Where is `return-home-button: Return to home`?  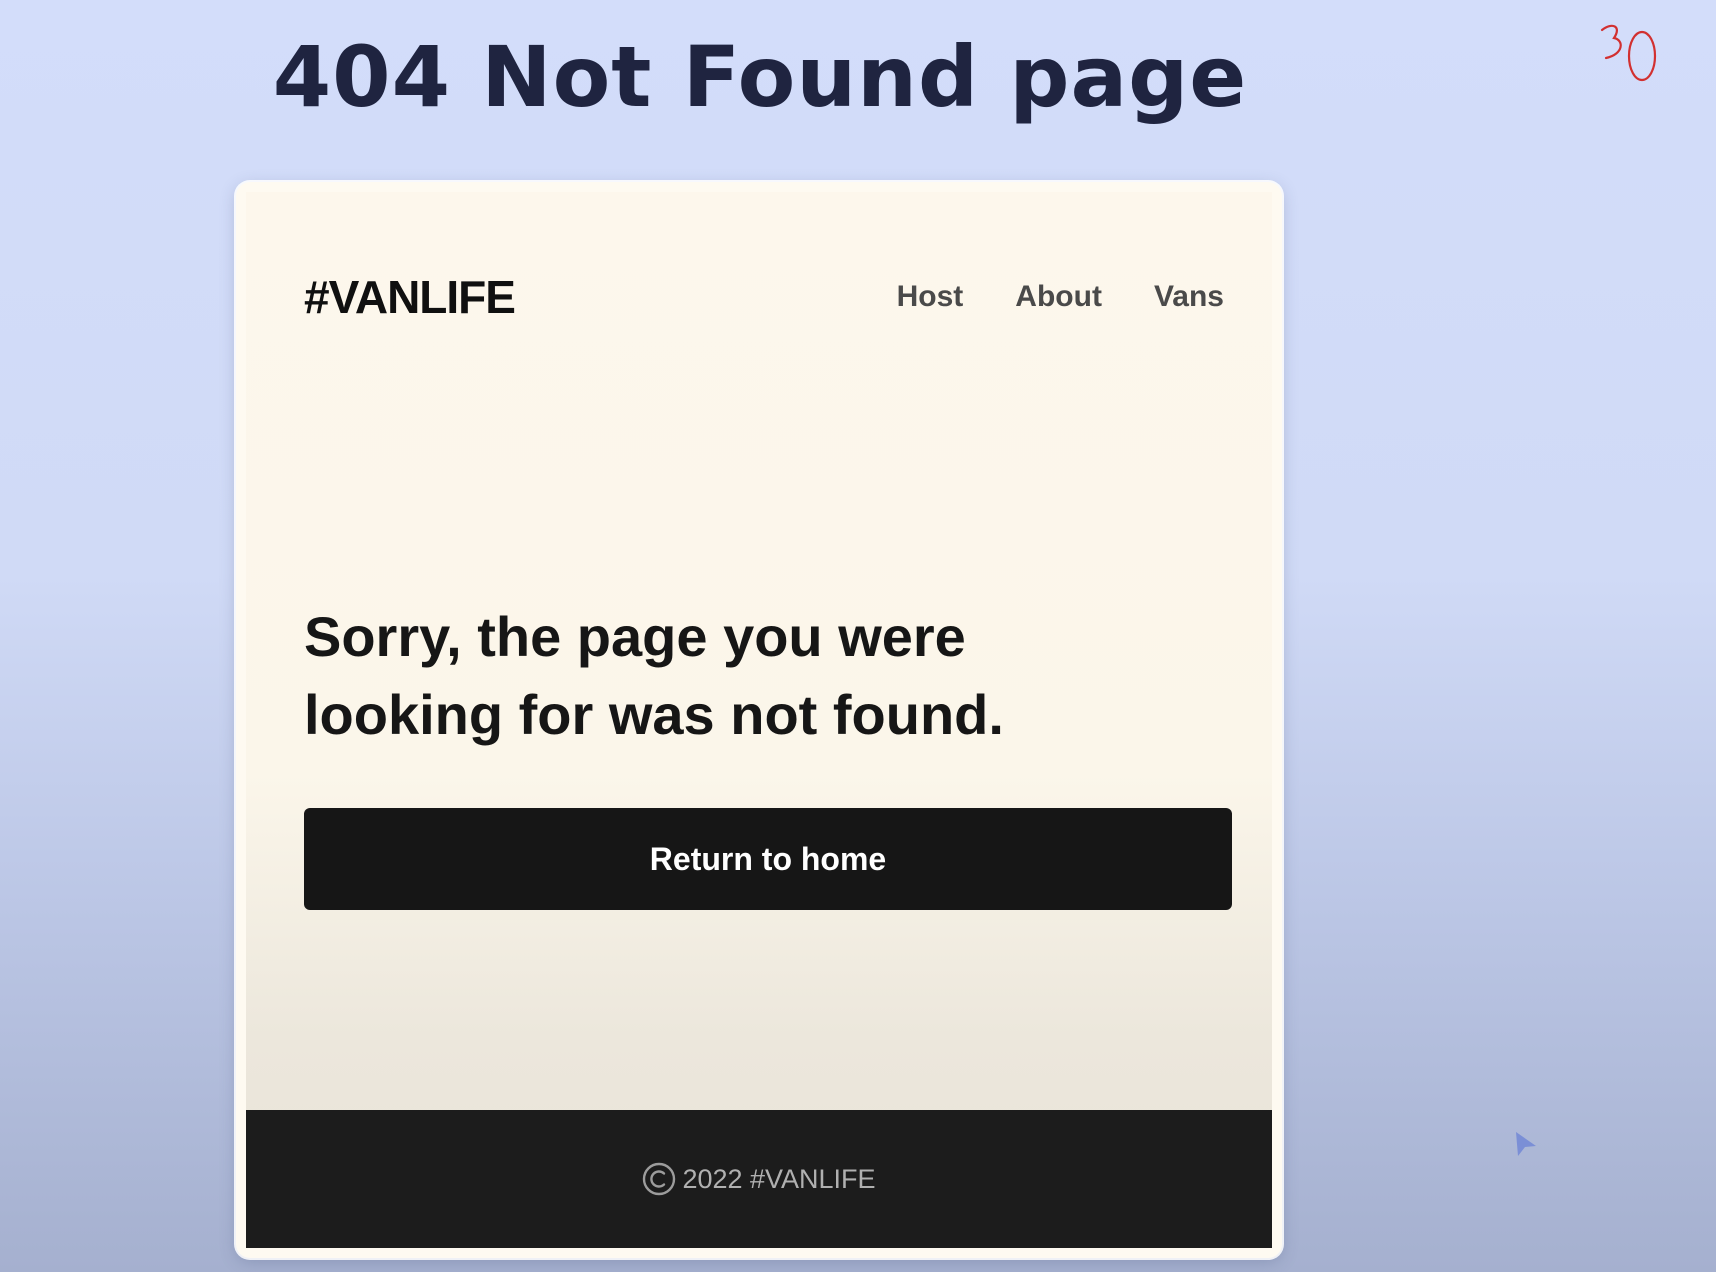 return-home-button: Return to home is located at coordinates (768, 859).